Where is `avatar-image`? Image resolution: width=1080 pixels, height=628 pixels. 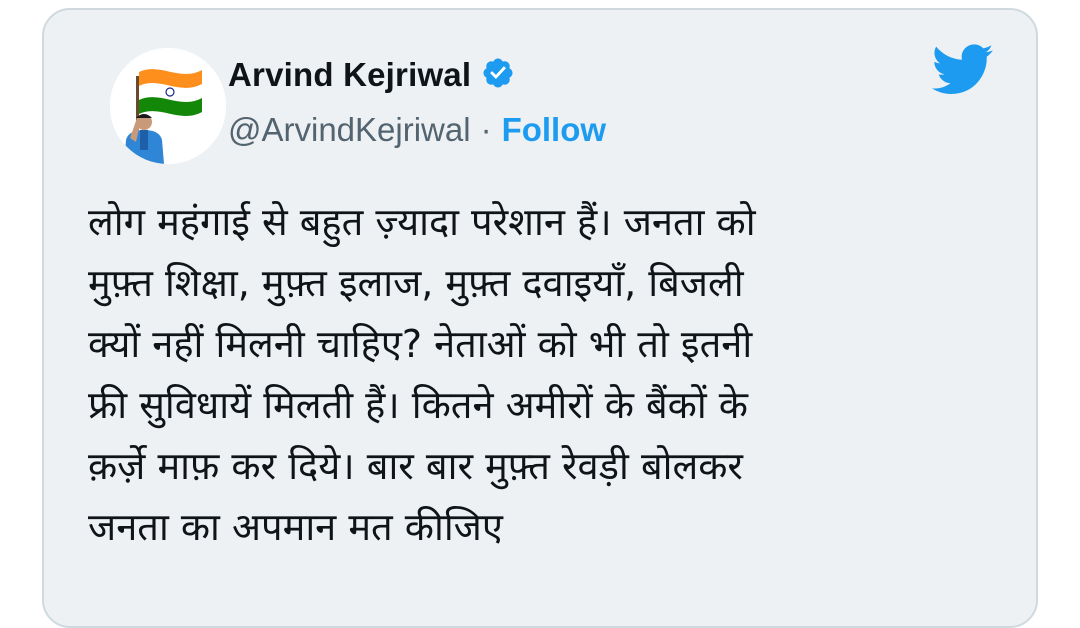 avatar-image is located at coordinates (168, 106).